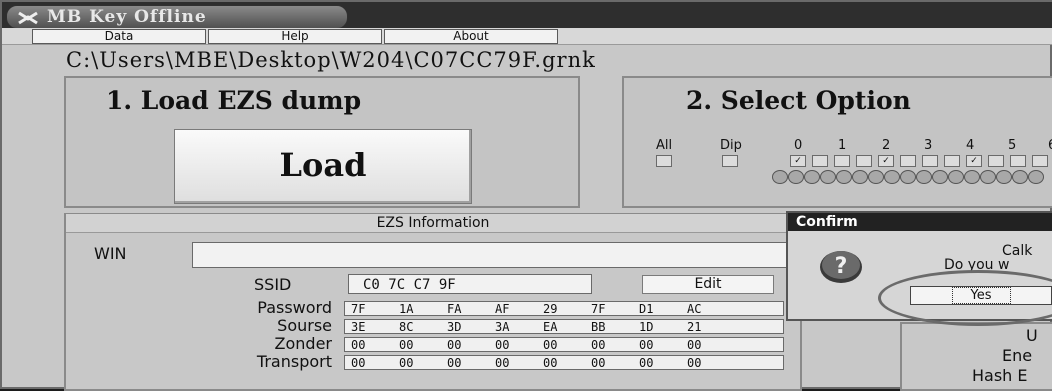  What do you see at coordinates (433, 223) in the screenshot?
I see `ezs-info-header: EZS Information` at bounding box center [433, 223].